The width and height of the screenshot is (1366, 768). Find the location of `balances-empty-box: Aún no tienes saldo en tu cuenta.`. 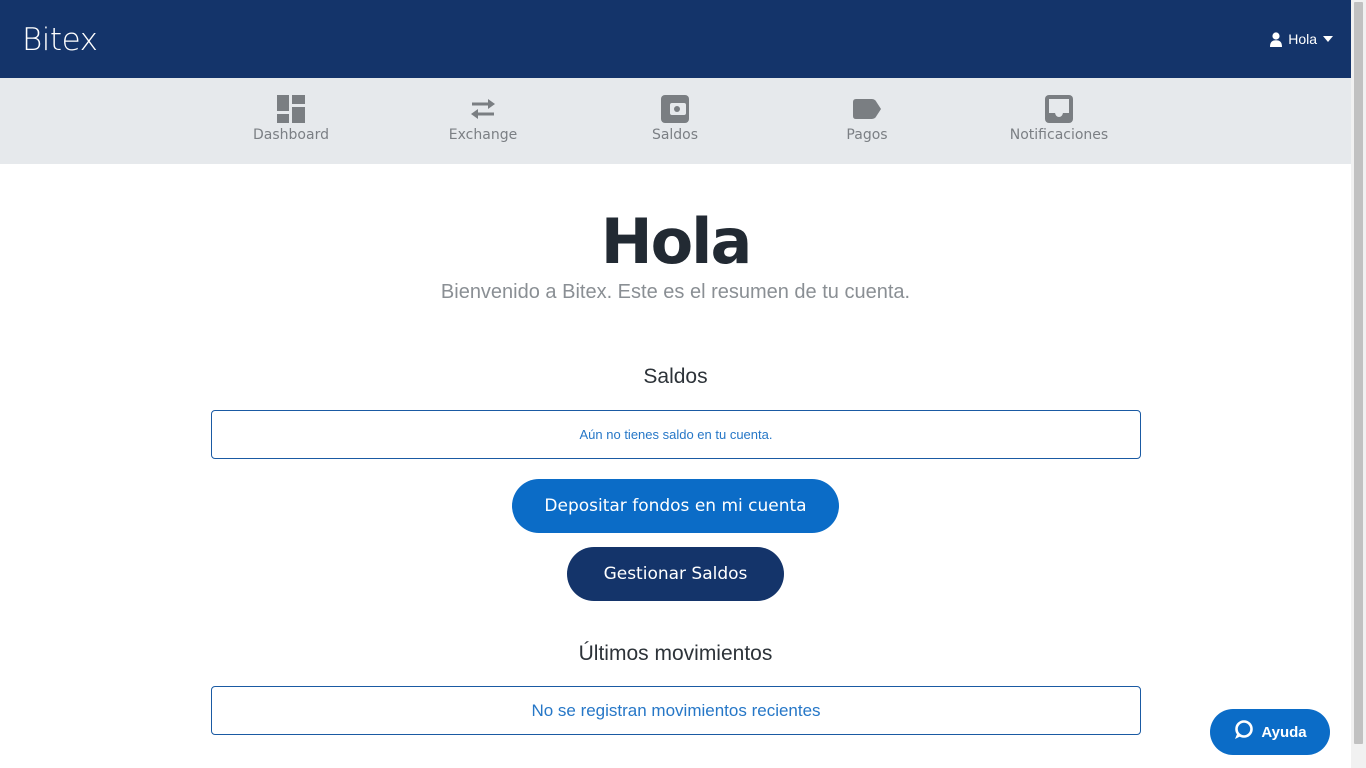

balances-empty-box: Aún no tienes saldo en tu cuenta. is located at coordinates (676, 434).